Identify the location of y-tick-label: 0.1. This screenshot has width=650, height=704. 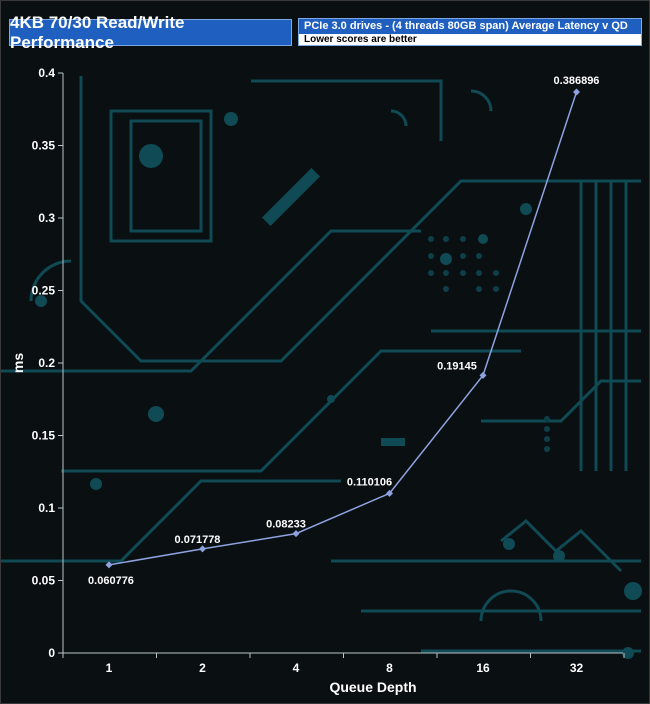
(46, 508).